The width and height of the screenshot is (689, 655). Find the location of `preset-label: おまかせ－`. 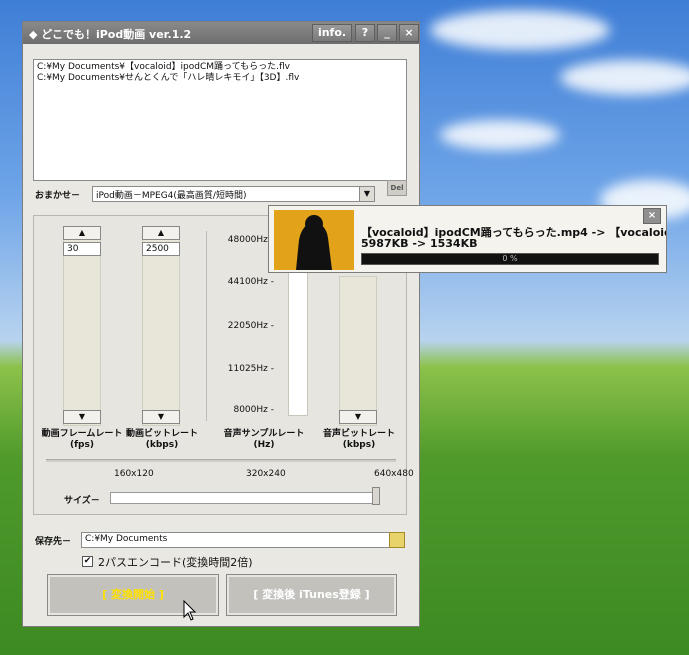

preset-label: おまかせ－ is located at coordinates (58, 196).